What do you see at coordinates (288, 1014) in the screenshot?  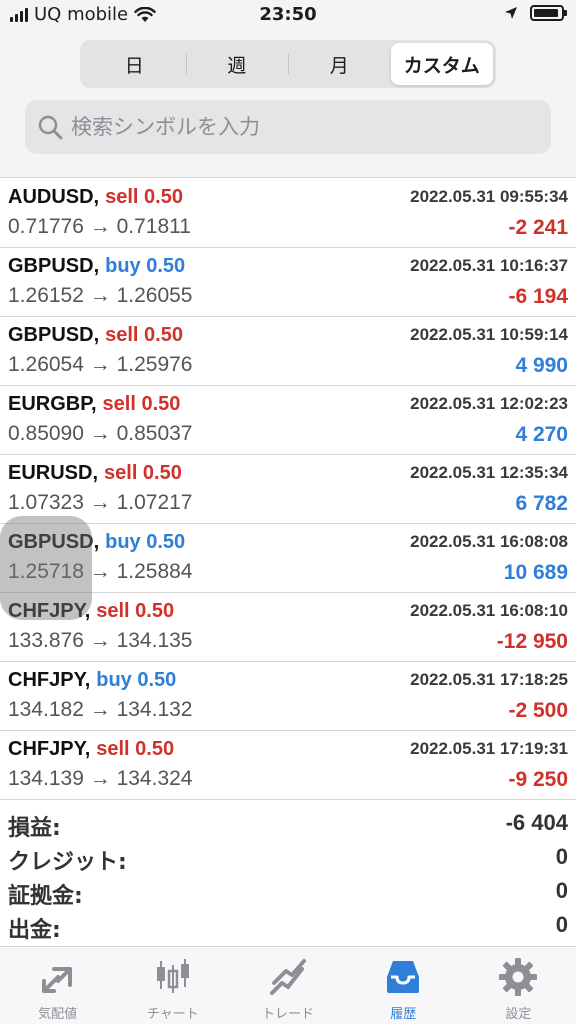 I see `tab-label: トレード` at bounding box center [288, 1014].